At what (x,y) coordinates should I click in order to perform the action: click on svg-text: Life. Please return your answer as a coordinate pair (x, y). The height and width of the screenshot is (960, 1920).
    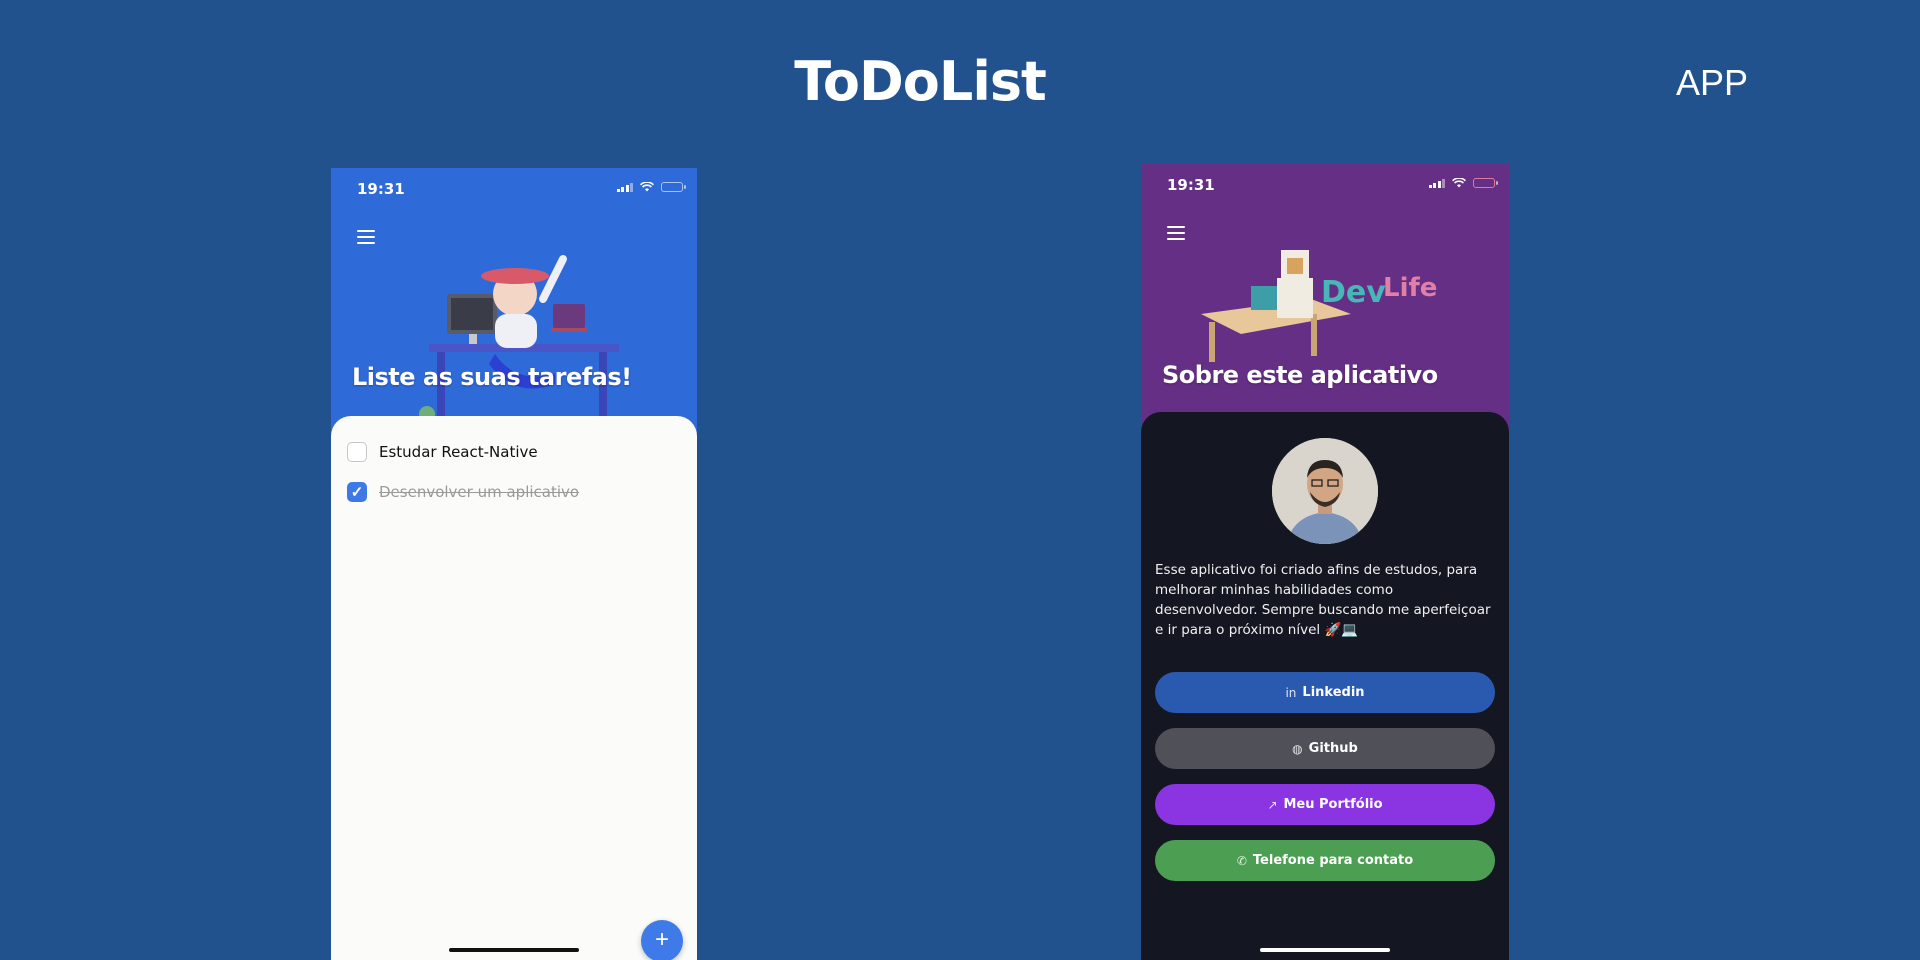
    Looking at the image, I should click on (1410, 288).